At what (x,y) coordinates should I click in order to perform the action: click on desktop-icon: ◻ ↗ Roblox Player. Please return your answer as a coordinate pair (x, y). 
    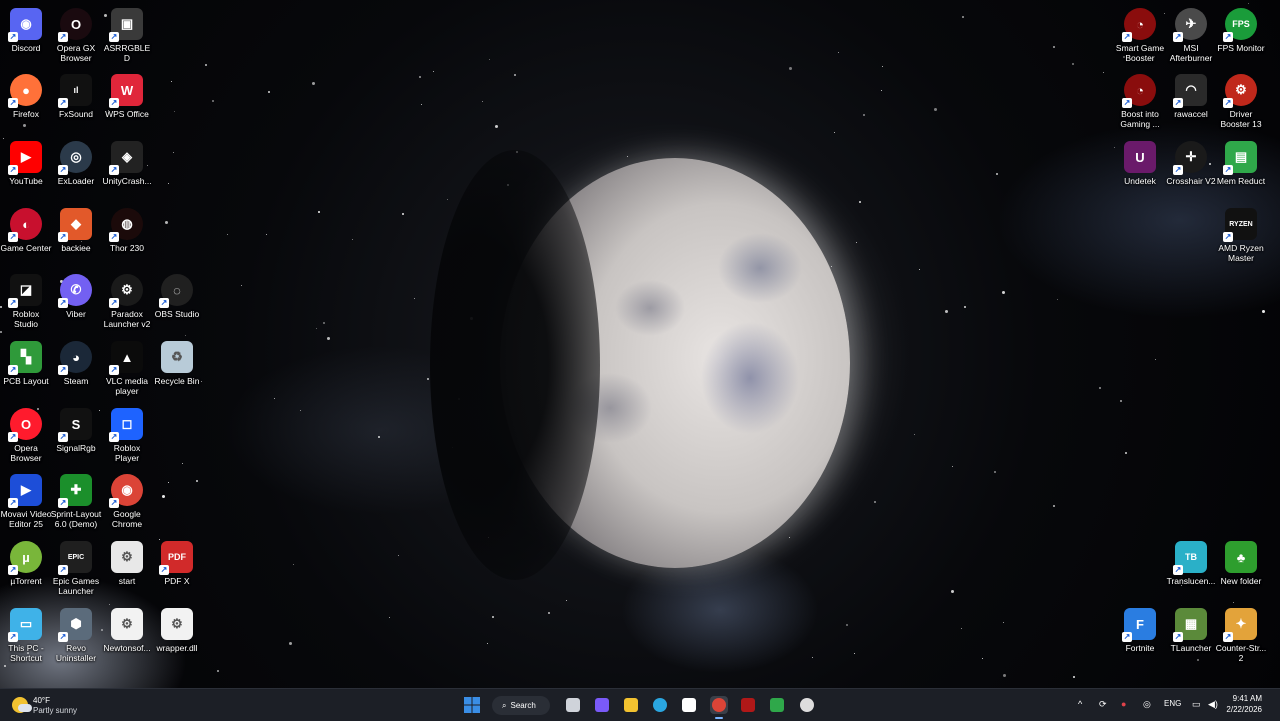
    Looking at the image, I should click on (127, 433).